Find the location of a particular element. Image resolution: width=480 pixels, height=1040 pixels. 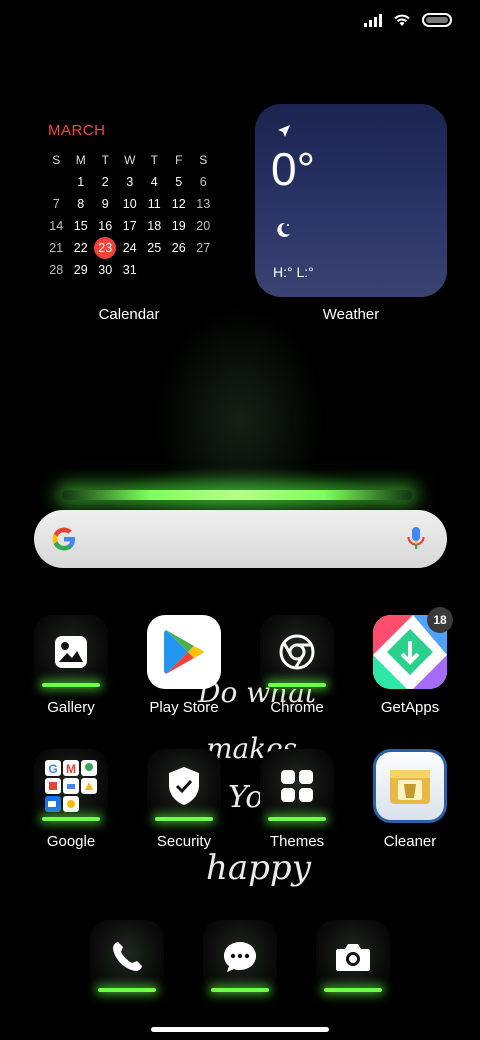

calendar-day: 6 is located at coordinates (203, 182).